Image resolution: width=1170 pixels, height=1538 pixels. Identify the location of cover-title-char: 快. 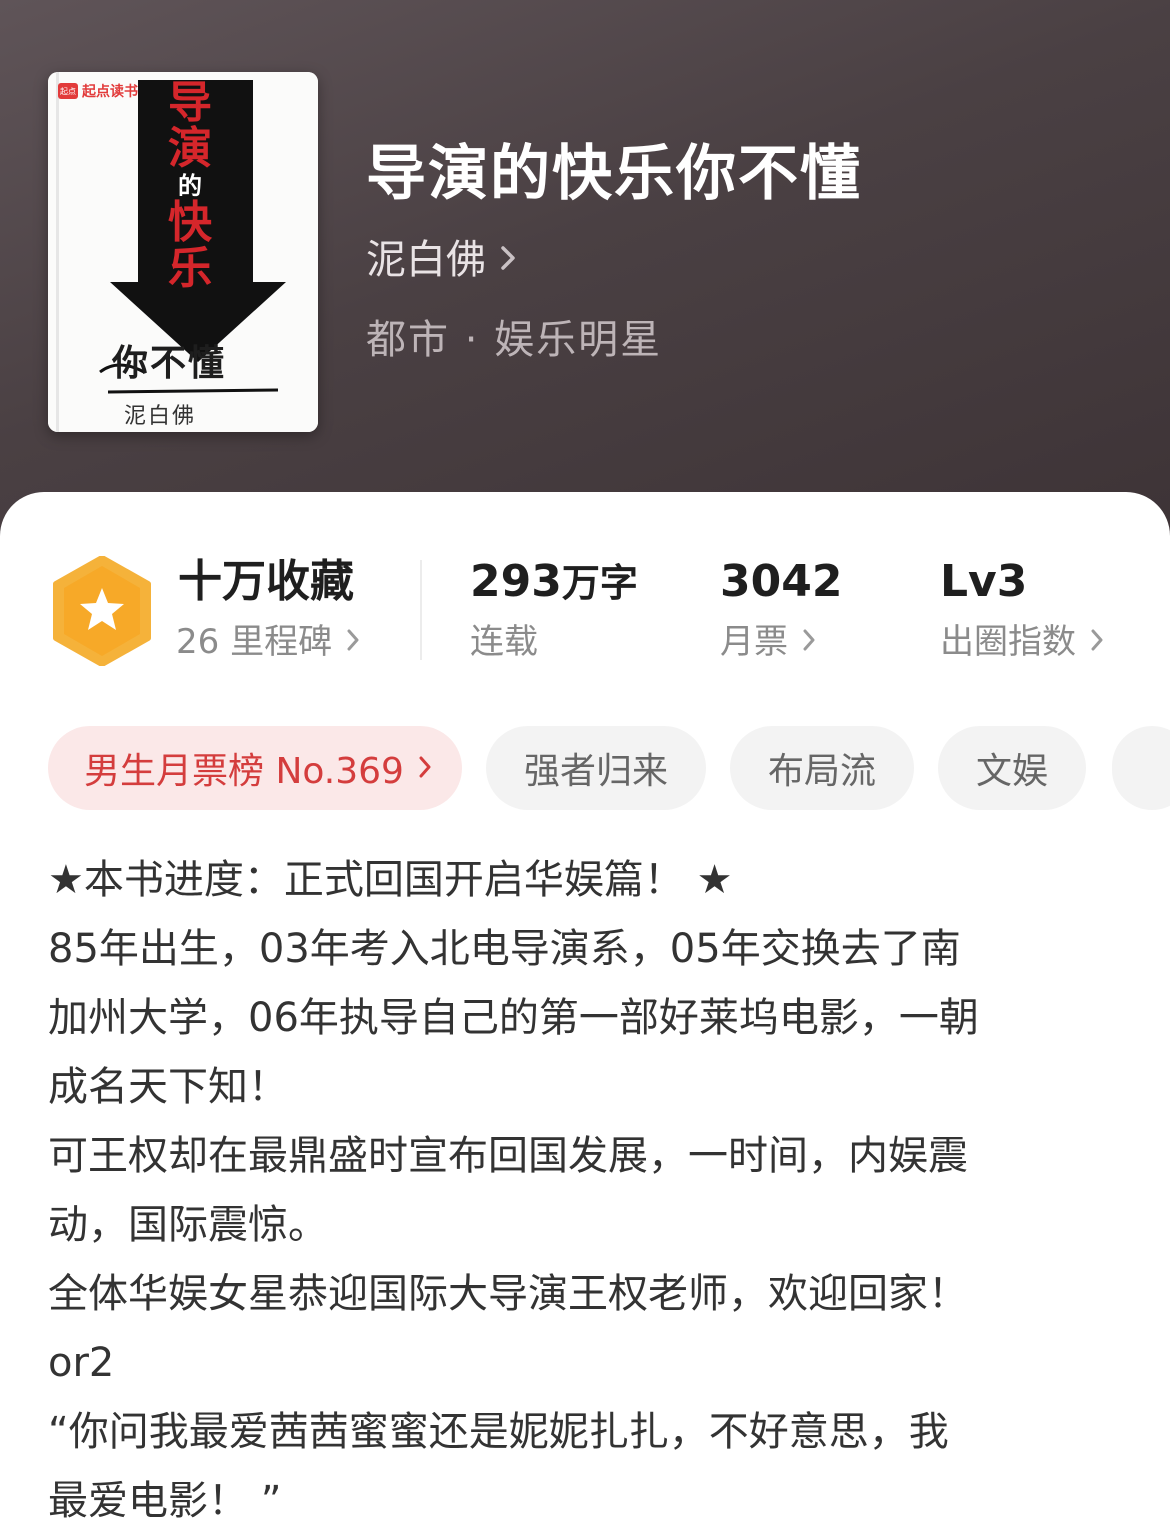
(190, 222).